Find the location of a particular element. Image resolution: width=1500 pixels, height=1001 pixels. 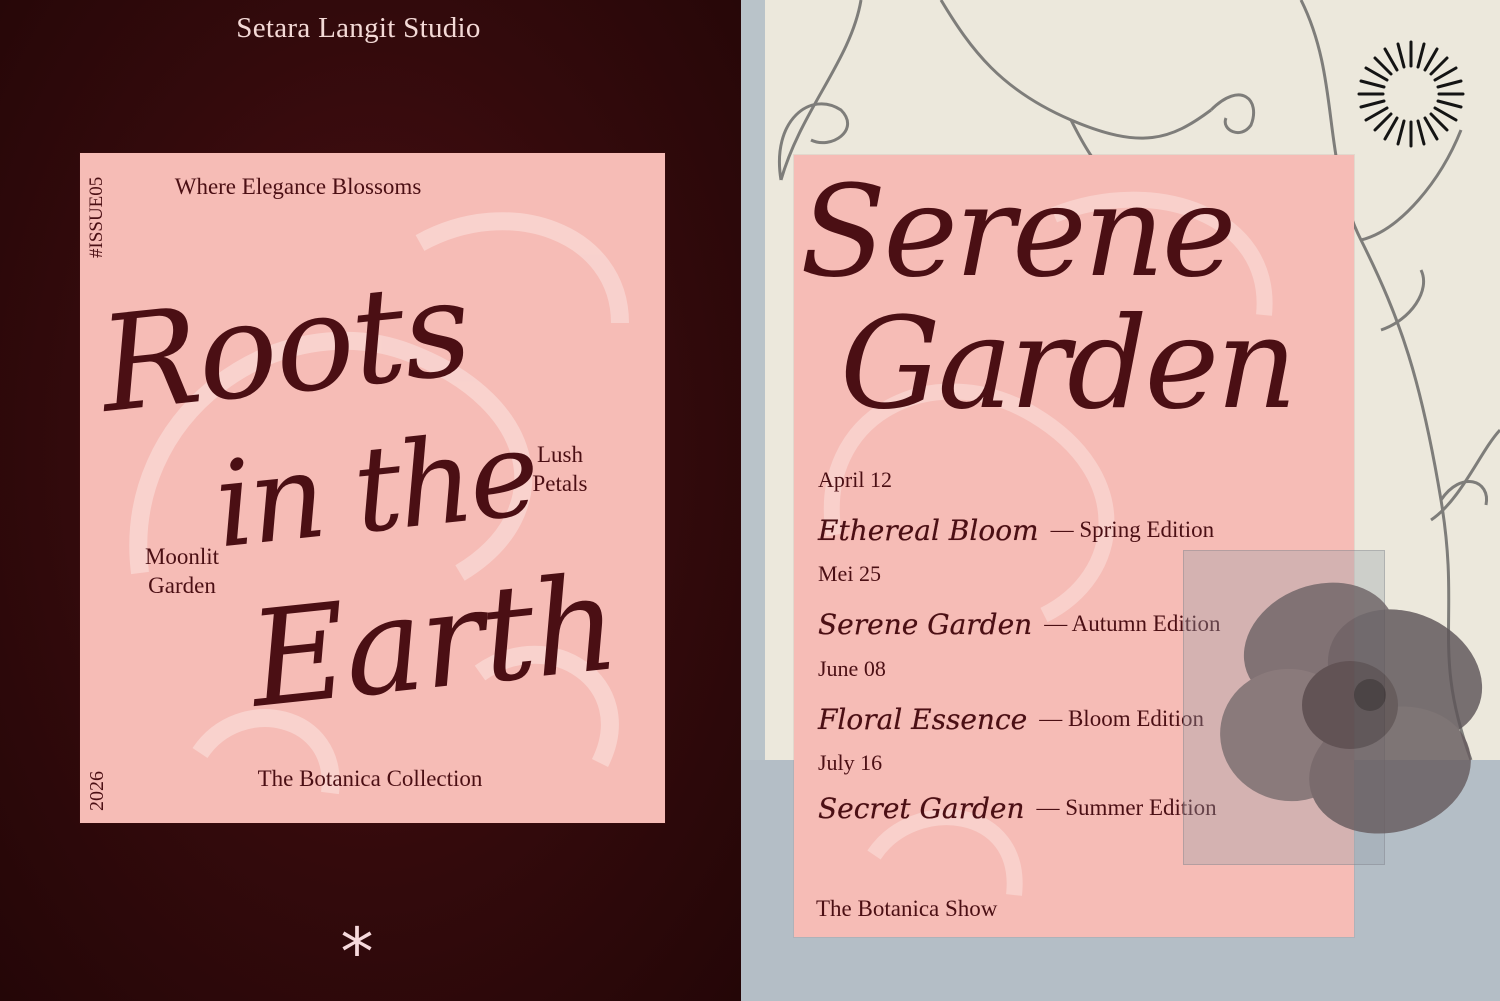

issue-number: #ISSUE05 is located at coordinates (96, 217).